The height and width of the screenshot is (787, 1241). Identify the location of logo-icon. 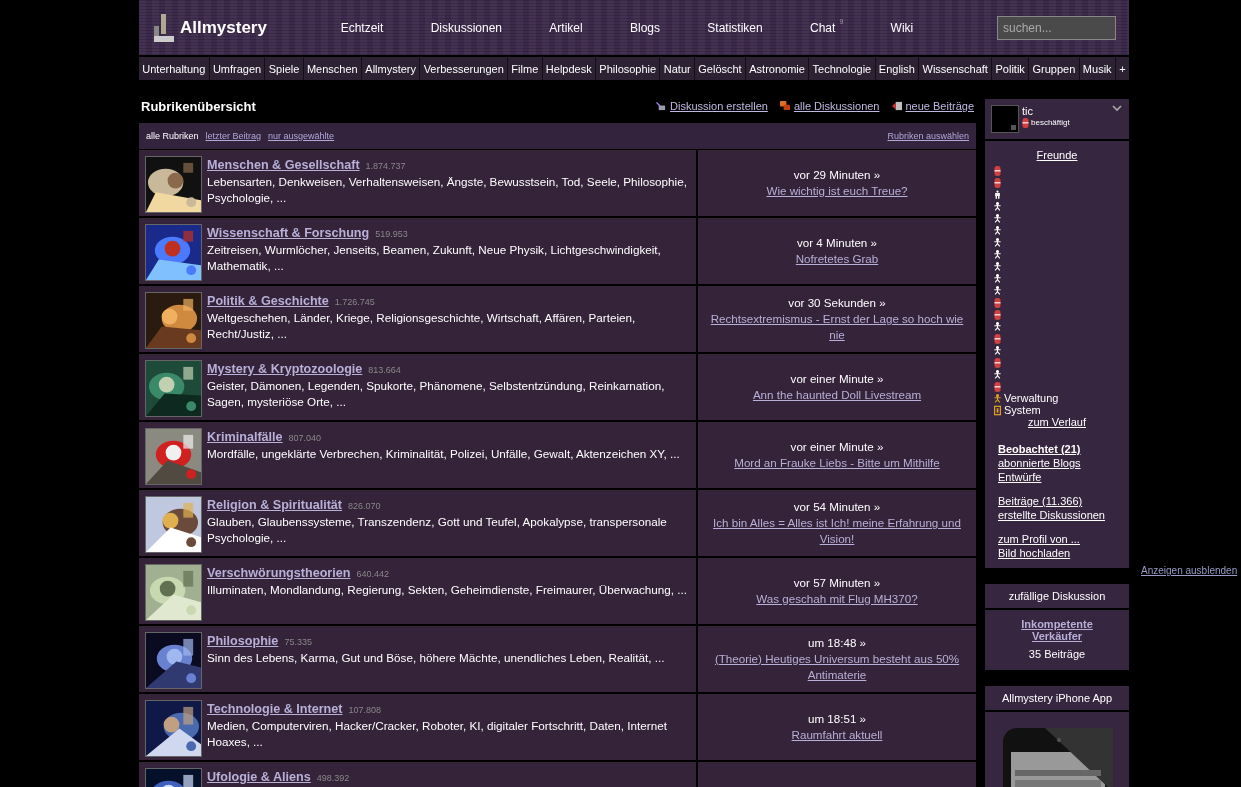
(163, 27).